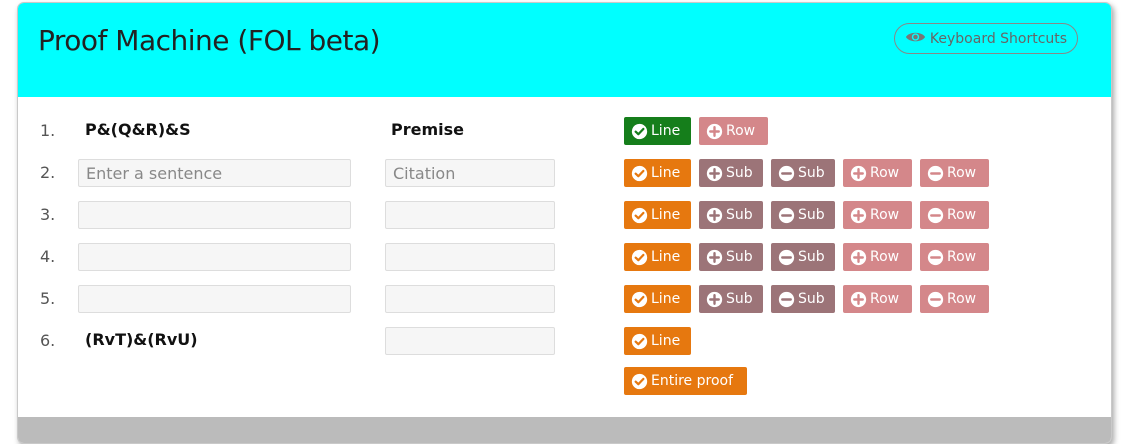 The width and height of the screenshot is (1121, 444). I want to click on page-title: Proof Machine (FOL beta), so click(209, 40).